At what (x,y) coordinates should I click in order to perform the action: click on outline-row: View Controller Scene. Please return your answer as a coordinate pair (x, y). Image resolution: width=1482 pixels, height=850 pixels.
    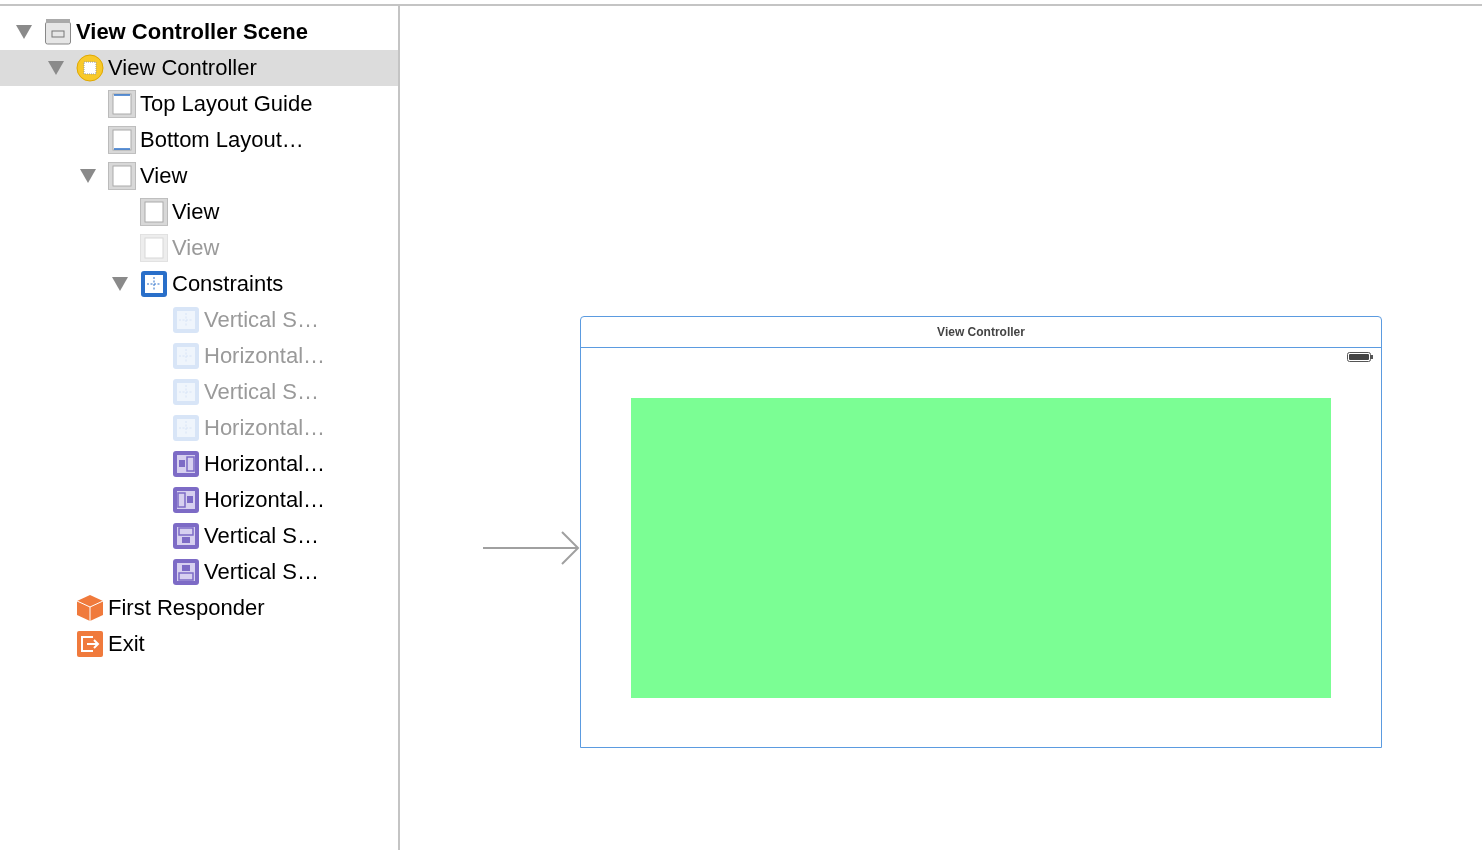
    Looking at the image, I should click on (199, 32).